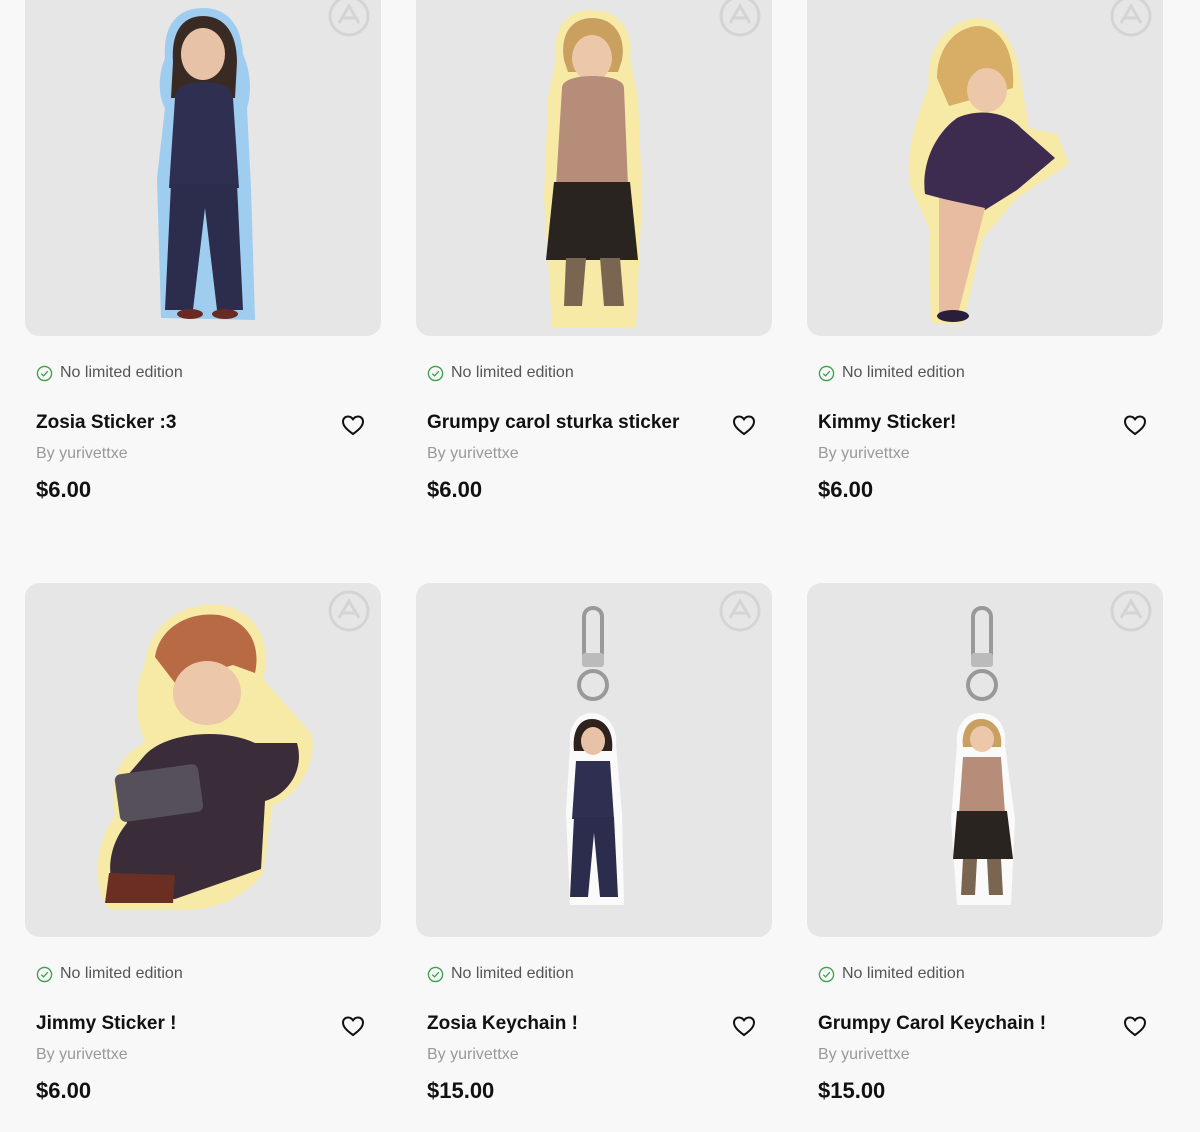  Describe the element at coordinates (968, 1024) in the screenshot. I see `product-title: Grumpy Carol Keychain !` at that location.